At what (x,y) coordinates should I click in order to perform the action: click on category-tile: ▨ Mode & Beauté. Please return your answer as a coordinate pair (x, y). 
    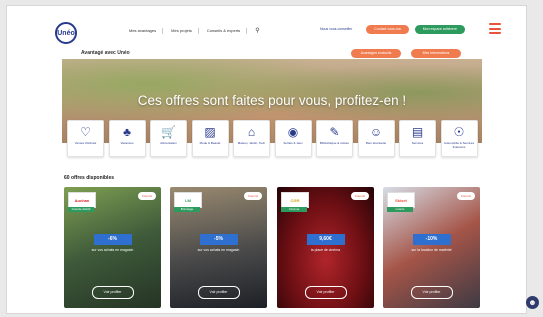
    Looking at the image, I should click on (210, 138).